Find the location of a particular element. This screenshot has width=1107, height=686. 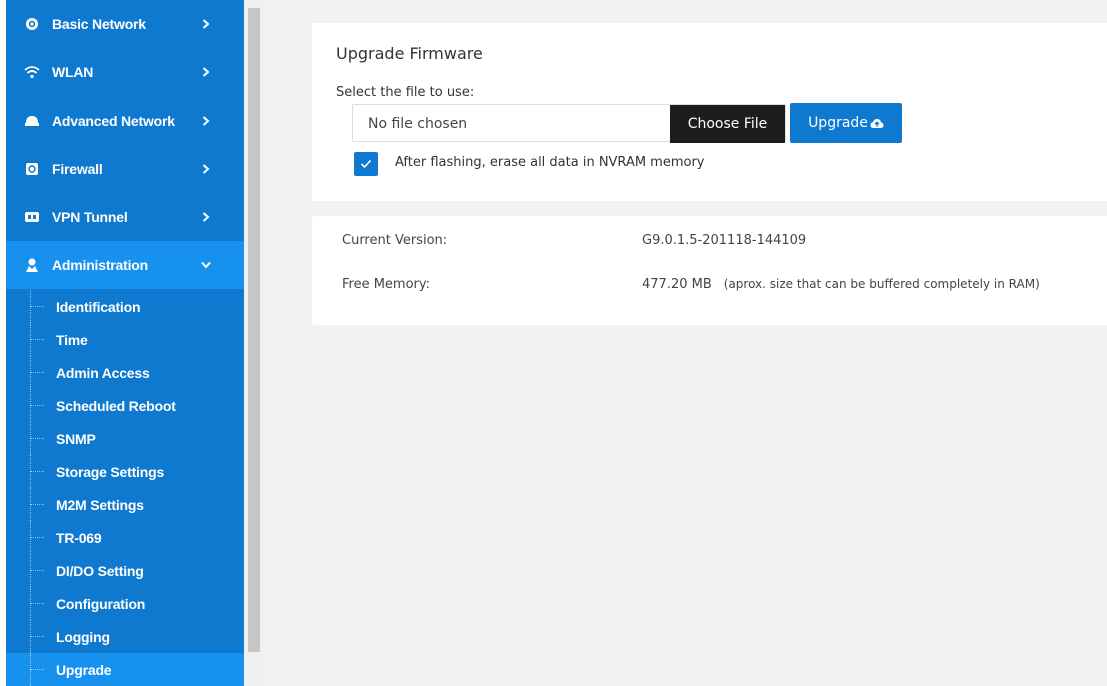

file-input-value: No file chosen is located at coordinates (418, 124).